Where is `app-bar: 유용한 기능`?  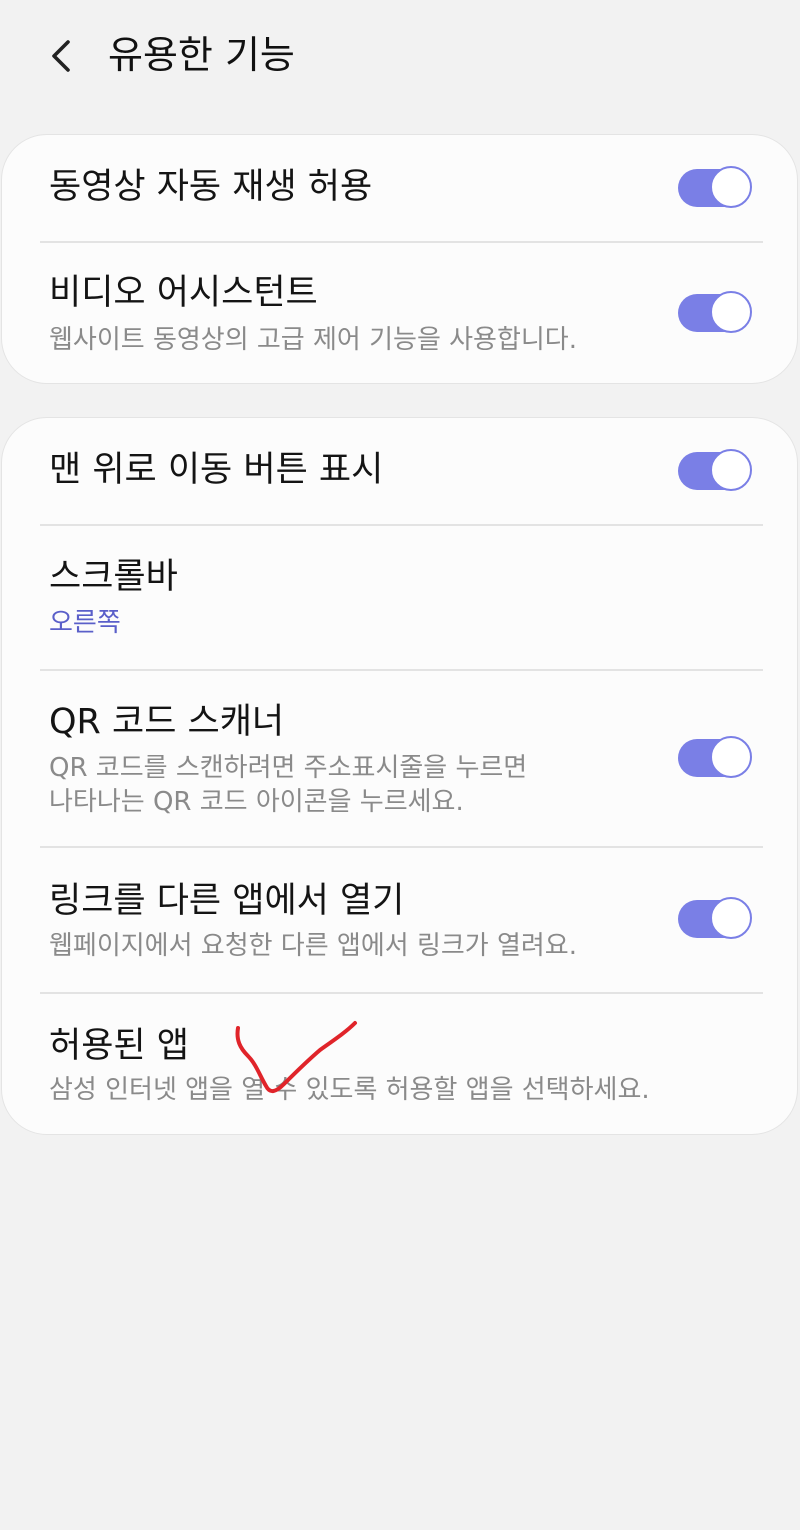
app-bar: 유용한 기능 is located at coordinates (400, 56).